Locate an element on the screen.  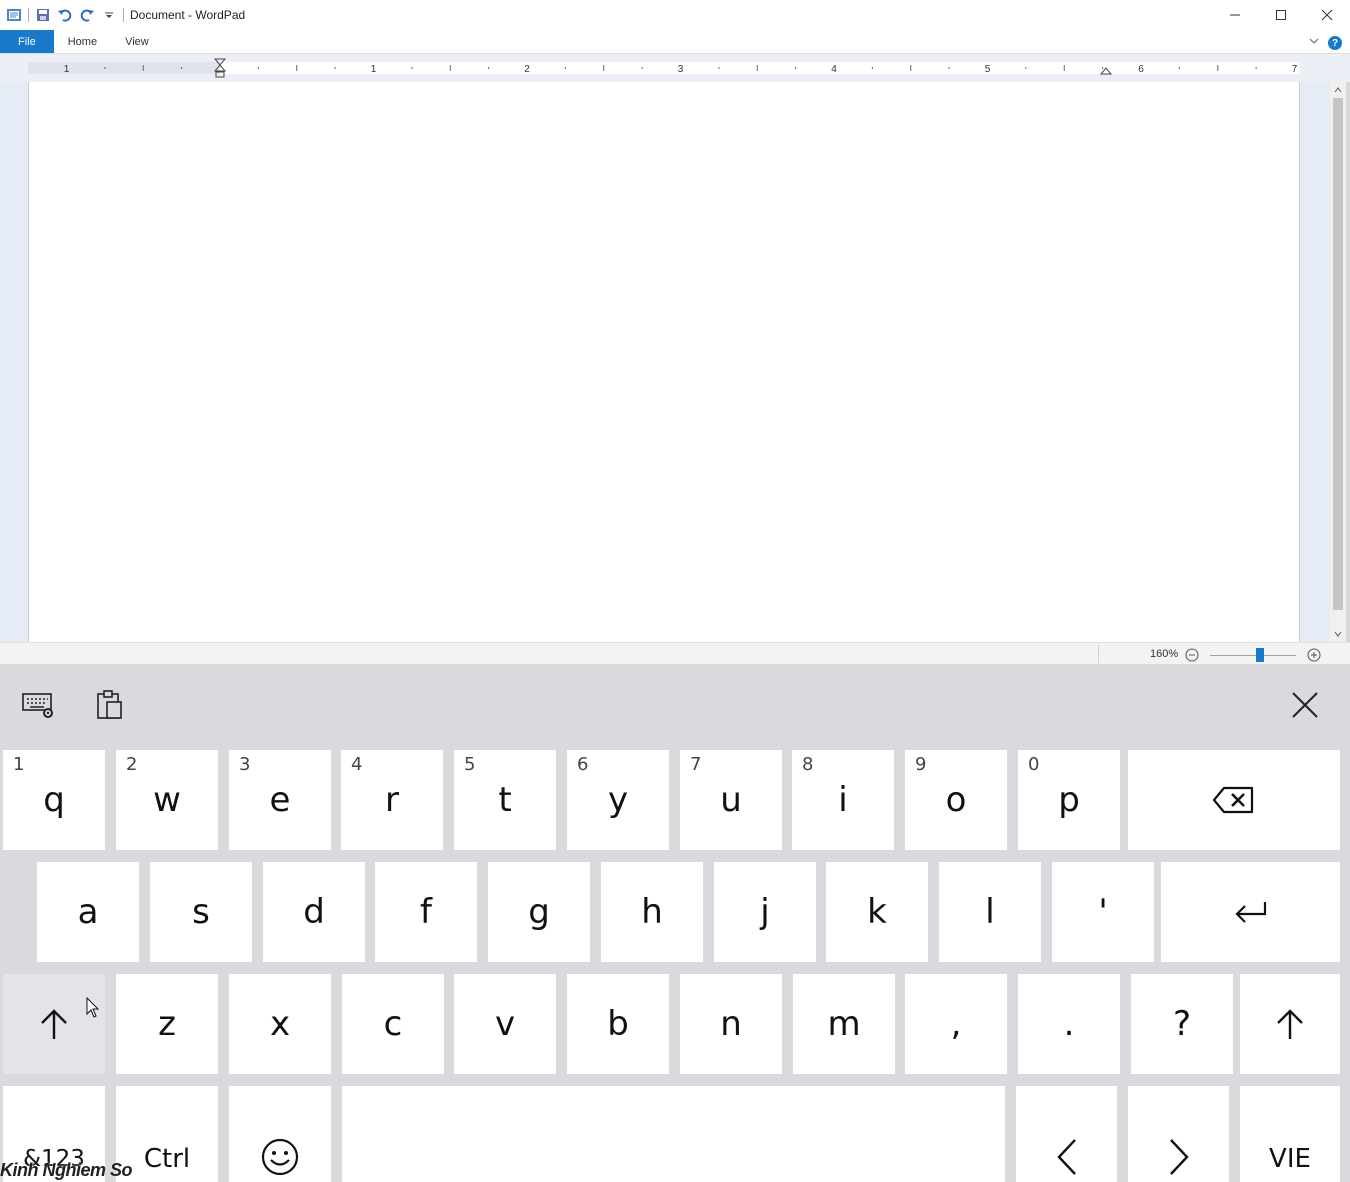
shift-left-key is located at coordinates (54, 1024).